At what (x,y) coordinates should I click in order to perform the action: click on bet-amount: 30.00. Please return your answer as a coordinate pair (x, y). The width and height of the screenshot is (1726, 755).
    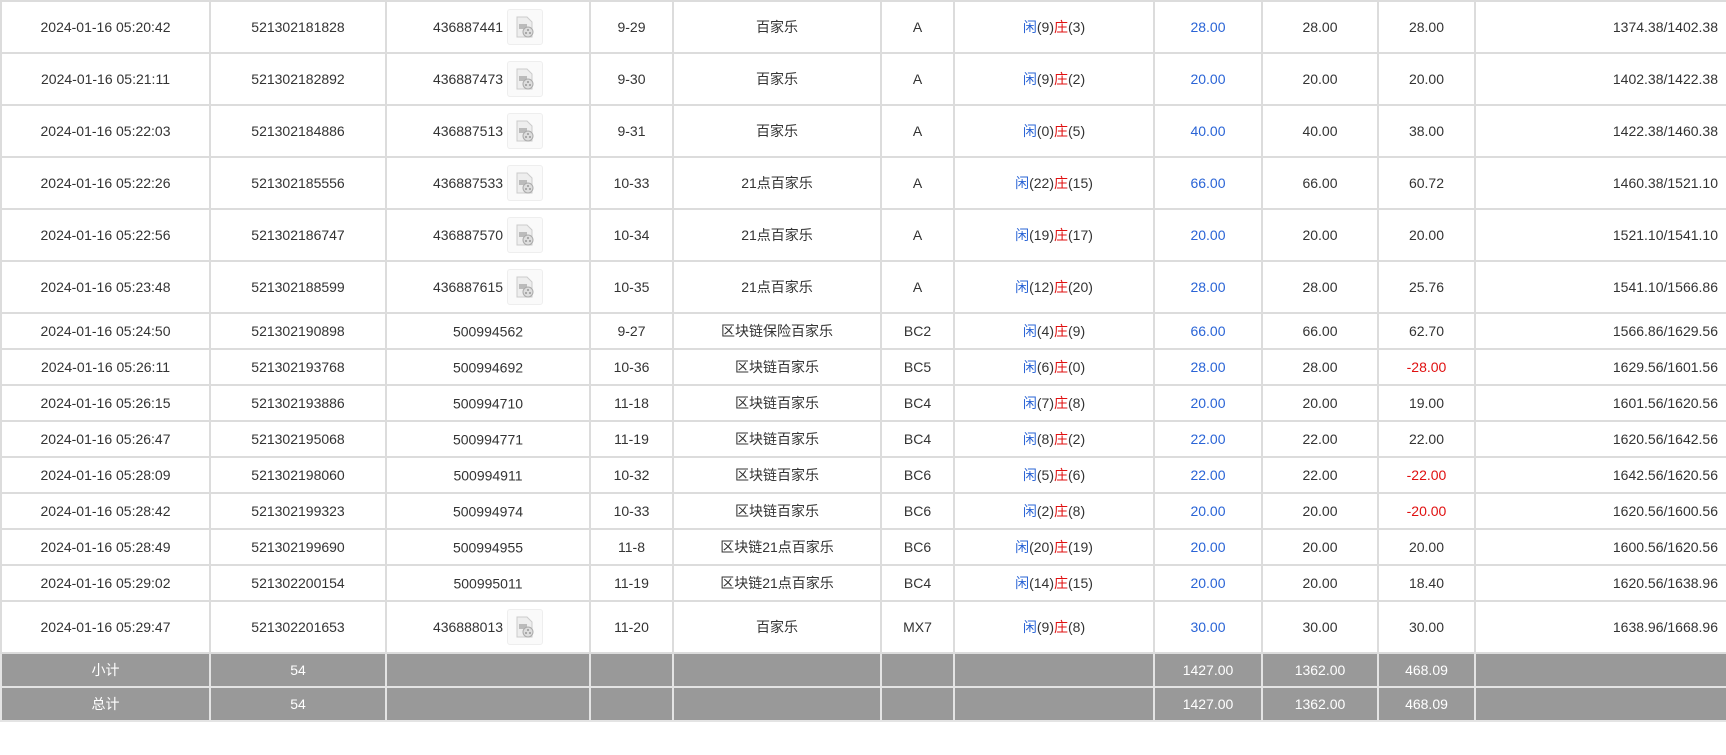
    Looking at the image, I should click on (1208, 627).